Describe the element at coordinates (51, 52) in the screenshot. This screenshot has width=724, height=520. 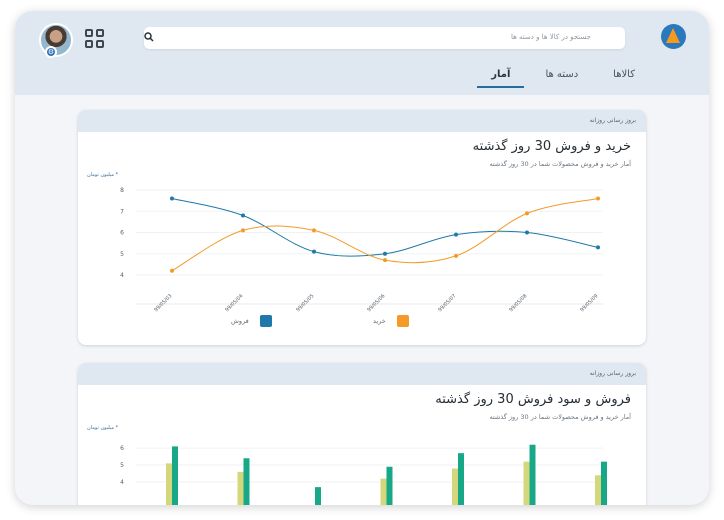
I see `settings-gear-icon: ⚙` at that location.